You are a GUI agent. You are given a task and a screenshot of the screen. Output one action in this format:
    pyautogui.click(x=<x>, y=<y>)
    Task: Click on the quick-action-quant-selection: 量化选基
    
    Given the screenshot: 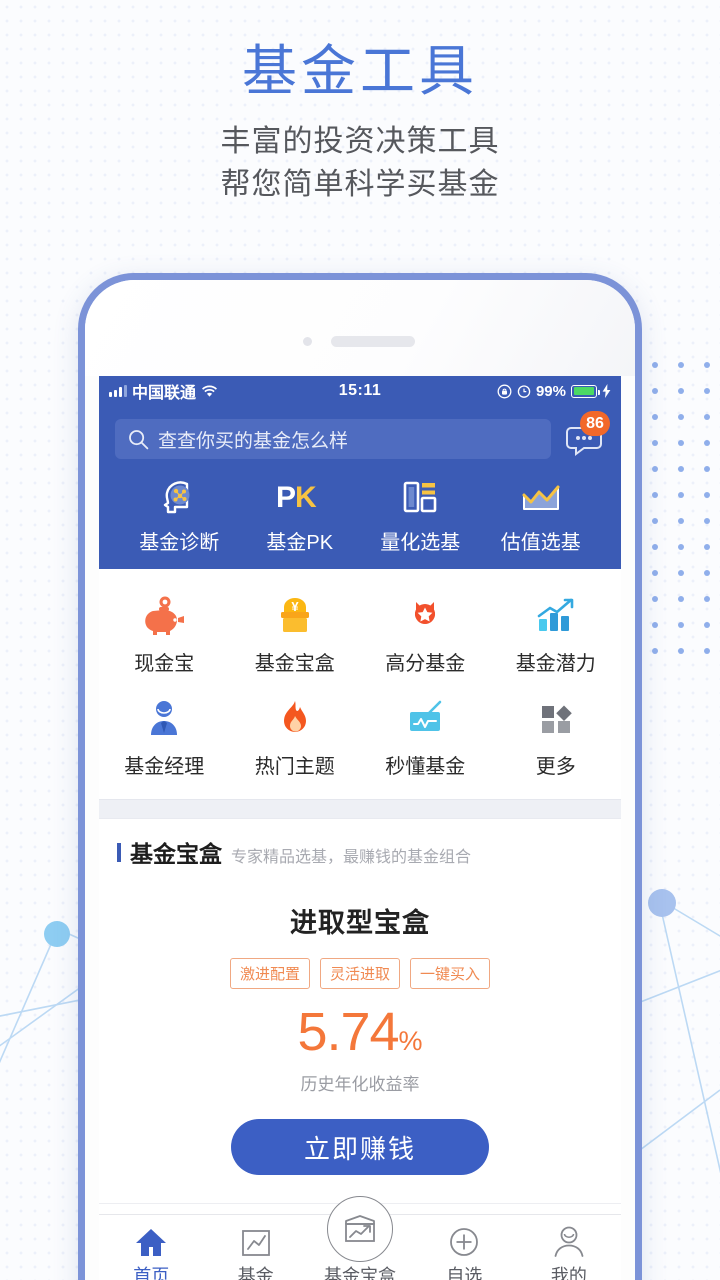 What is the action you would take?
    pyautogui.click(x=420, y=514)
    